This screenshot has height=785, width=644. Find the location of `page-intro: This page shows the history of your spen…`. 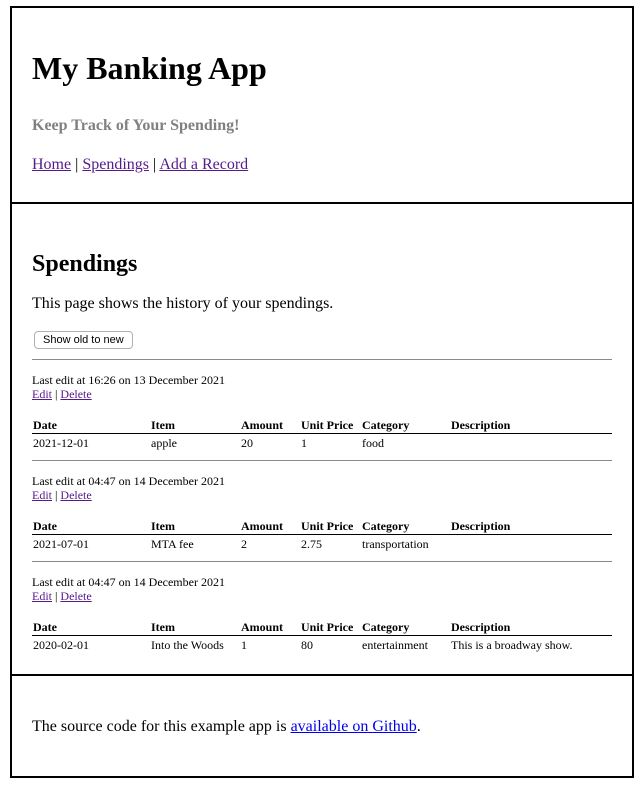

page-intro: This page shows the history of your spen… is located at coordinates (183, 303).